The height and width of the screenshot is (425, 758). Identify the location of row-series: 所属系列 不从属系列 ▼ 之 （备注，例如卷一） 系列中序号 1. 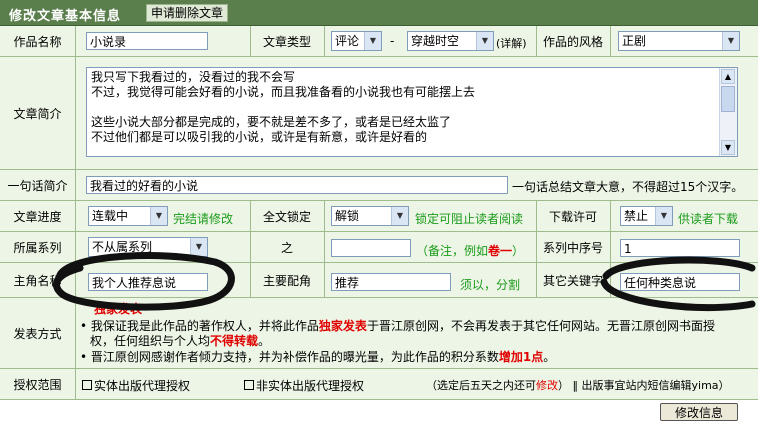
(379, 247).